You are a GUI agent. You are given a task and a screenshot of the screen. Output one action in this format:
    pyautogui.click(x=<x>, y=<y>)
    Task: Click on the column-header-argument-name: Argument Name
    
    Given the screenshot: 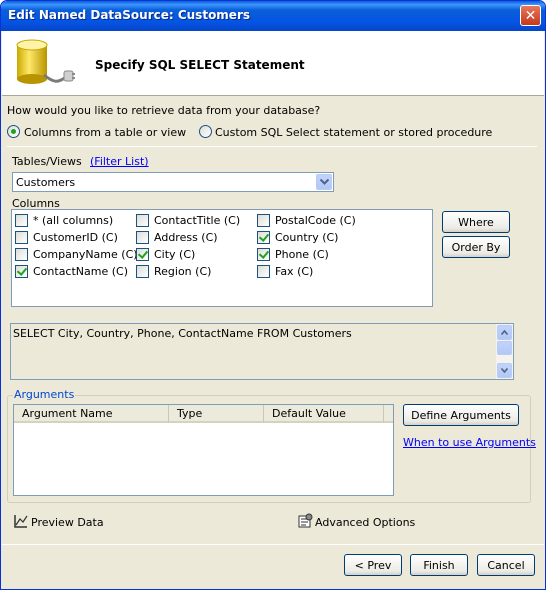 What is the action you would take?
    pyautogui.click(x=91, y=414)
    